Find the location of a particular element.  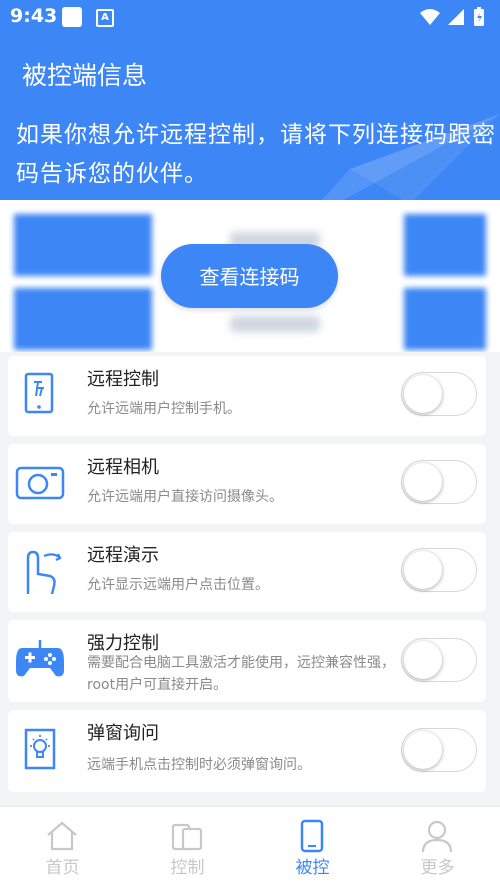

force-control-toggle is located at coordinates (439, 660).